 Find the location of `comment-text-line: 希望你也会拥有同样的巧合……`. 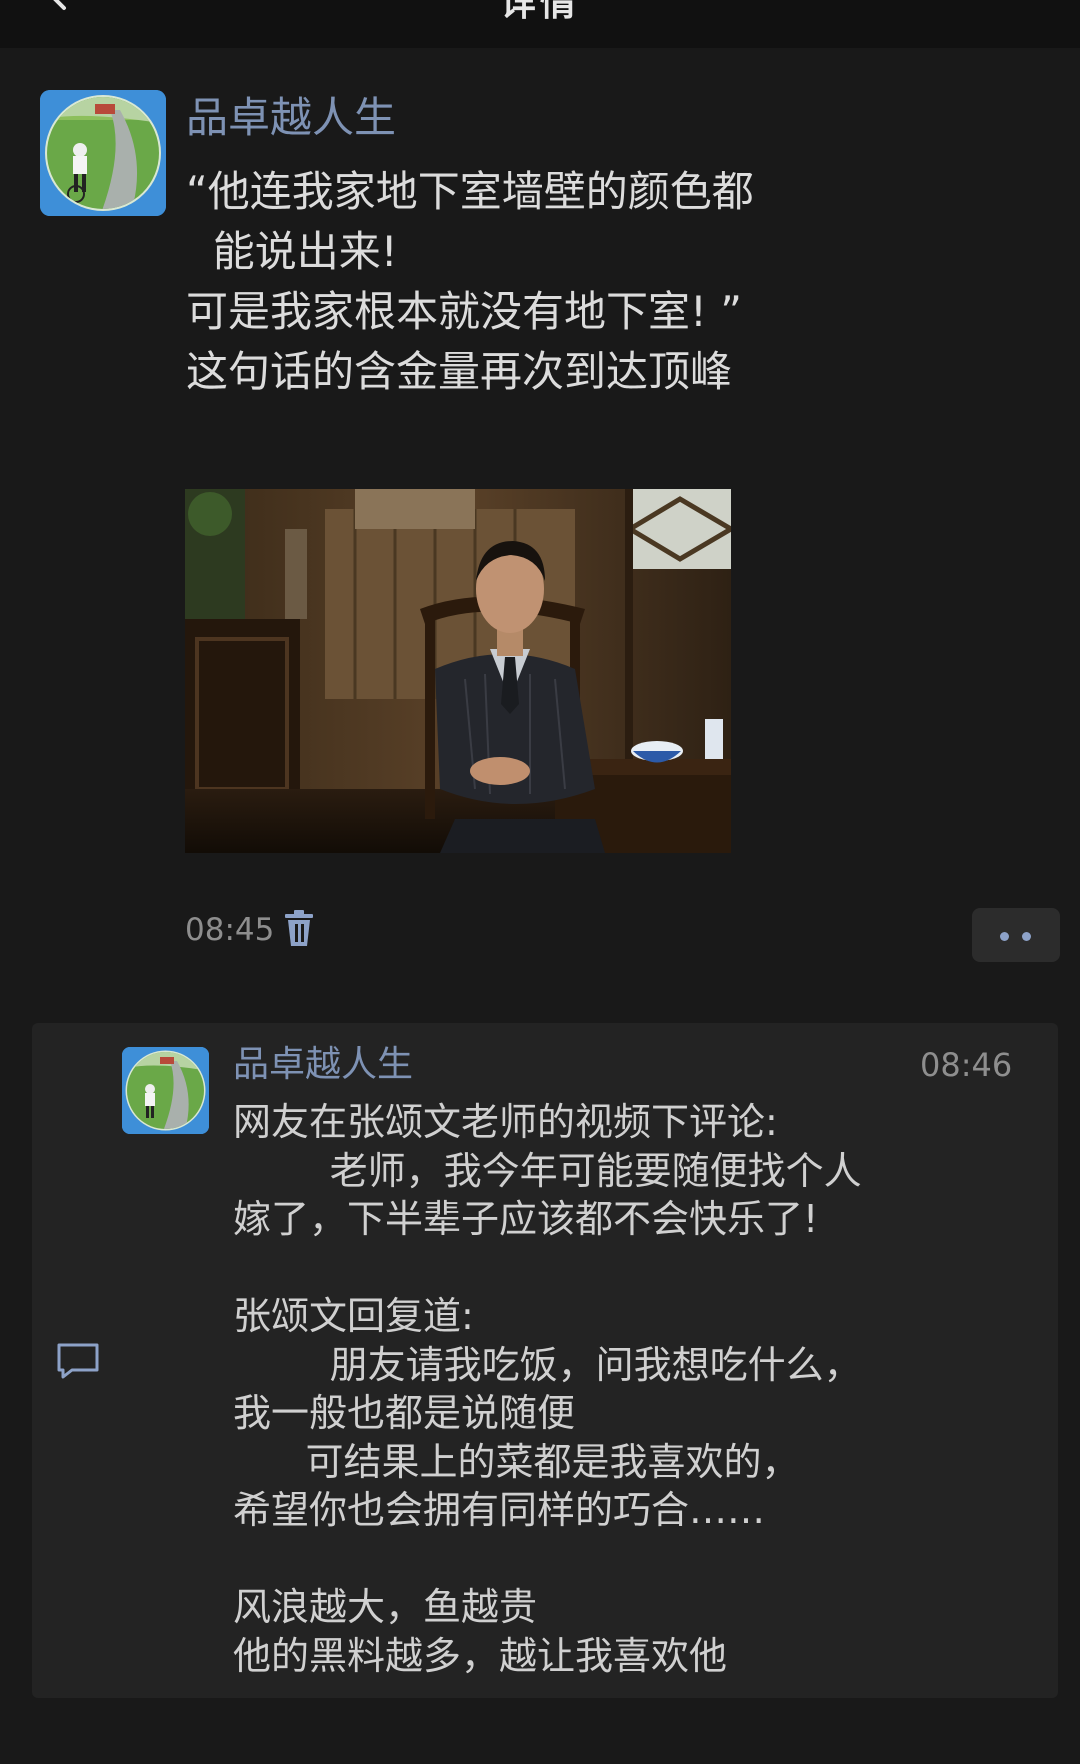

comment-text-line: 希望你也会拥有同样的巧合…… is located at coordinates (499, 1510).